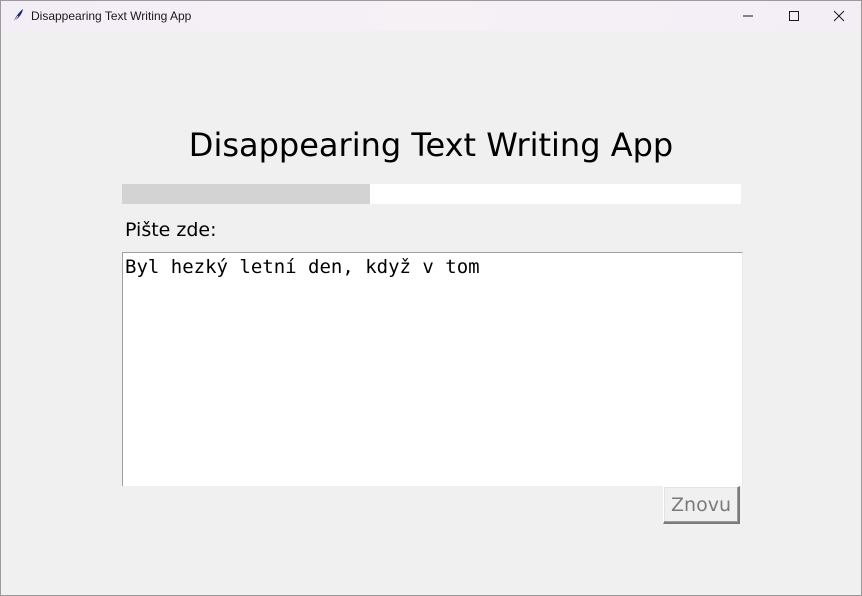 This screenshot has height=596, width=862. I want to click on time-progress-bar, so click(431, 194).